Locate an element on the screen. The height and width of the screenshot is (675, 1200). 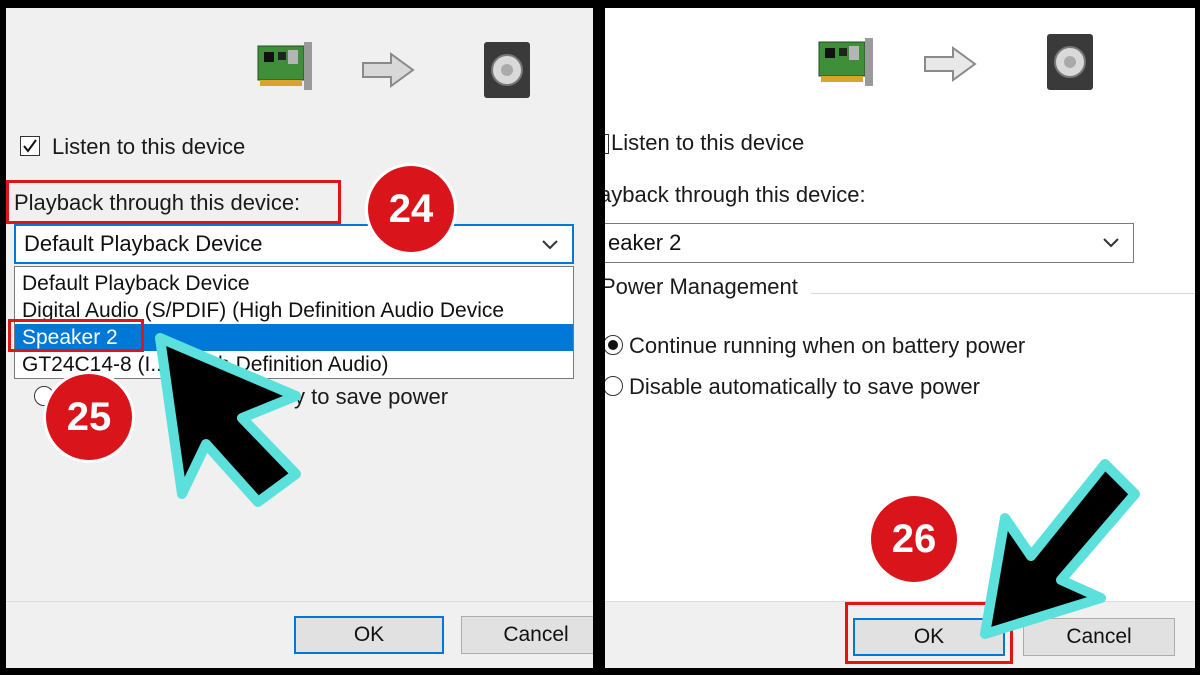
left-dialog-footer: OK Cancel is located at coordinates (299, 634).